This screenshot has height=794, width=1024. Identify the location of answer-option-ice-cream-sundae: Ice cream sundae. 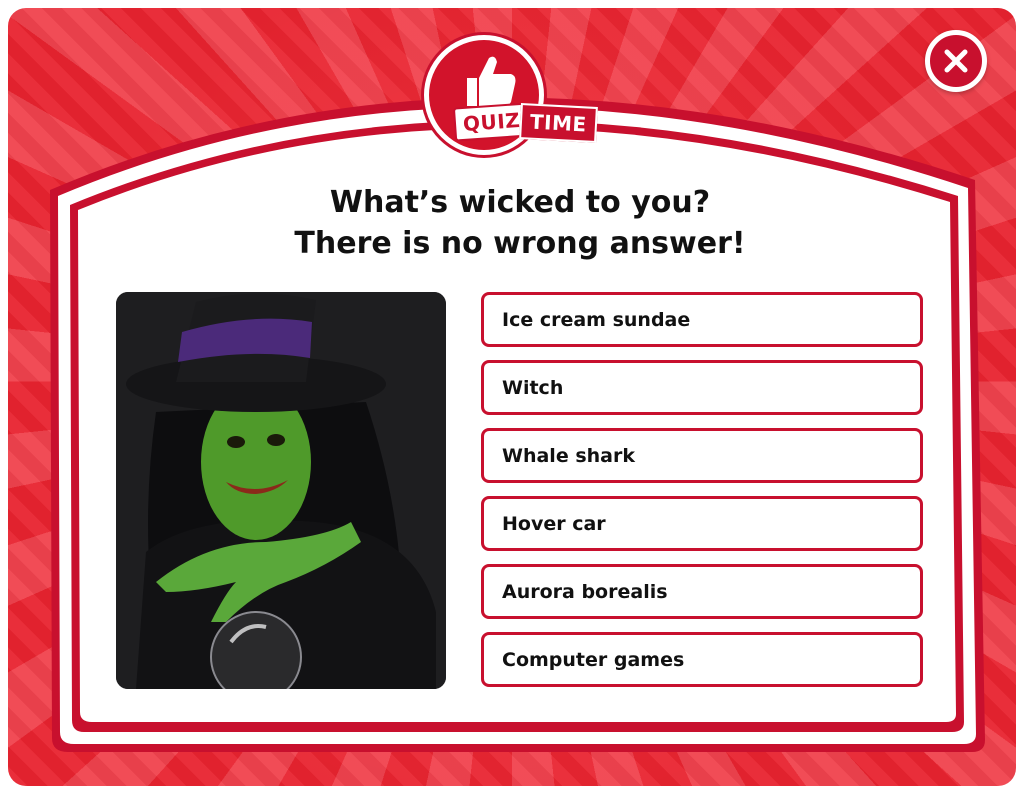
(702, 319).